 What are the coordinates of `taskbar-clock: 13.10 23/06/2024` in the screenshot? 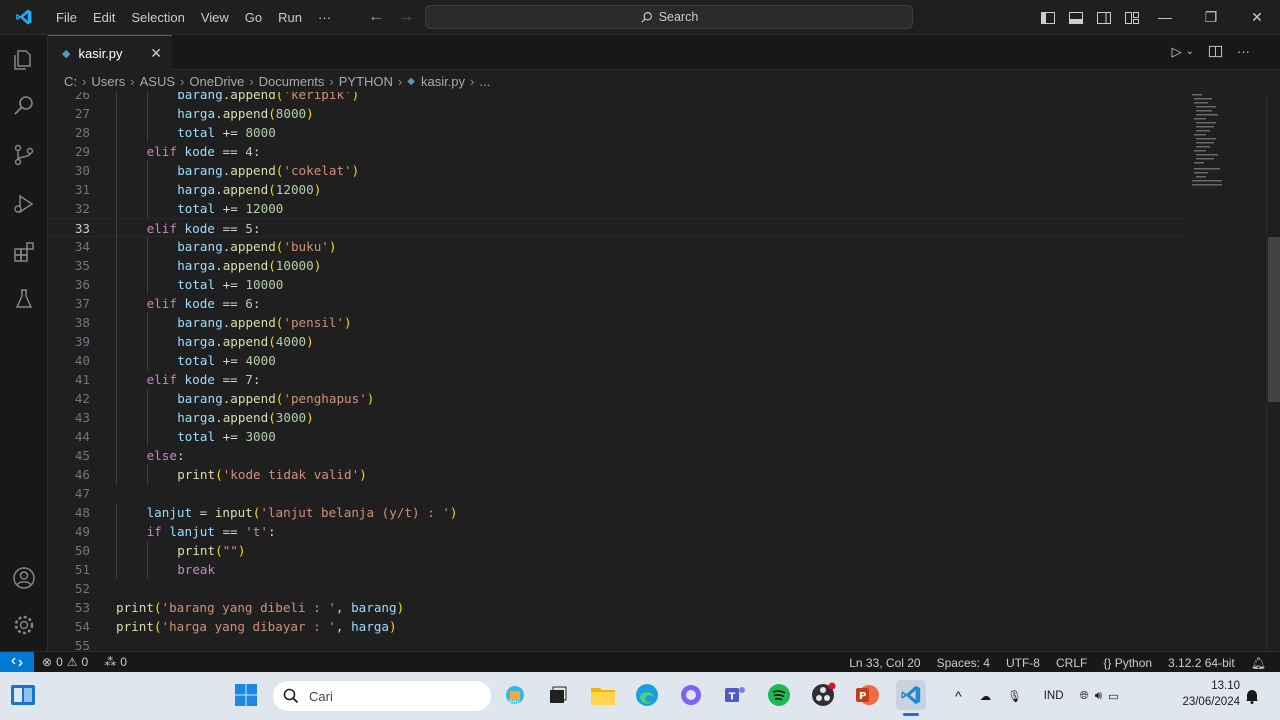 It's located at (1205, 694).